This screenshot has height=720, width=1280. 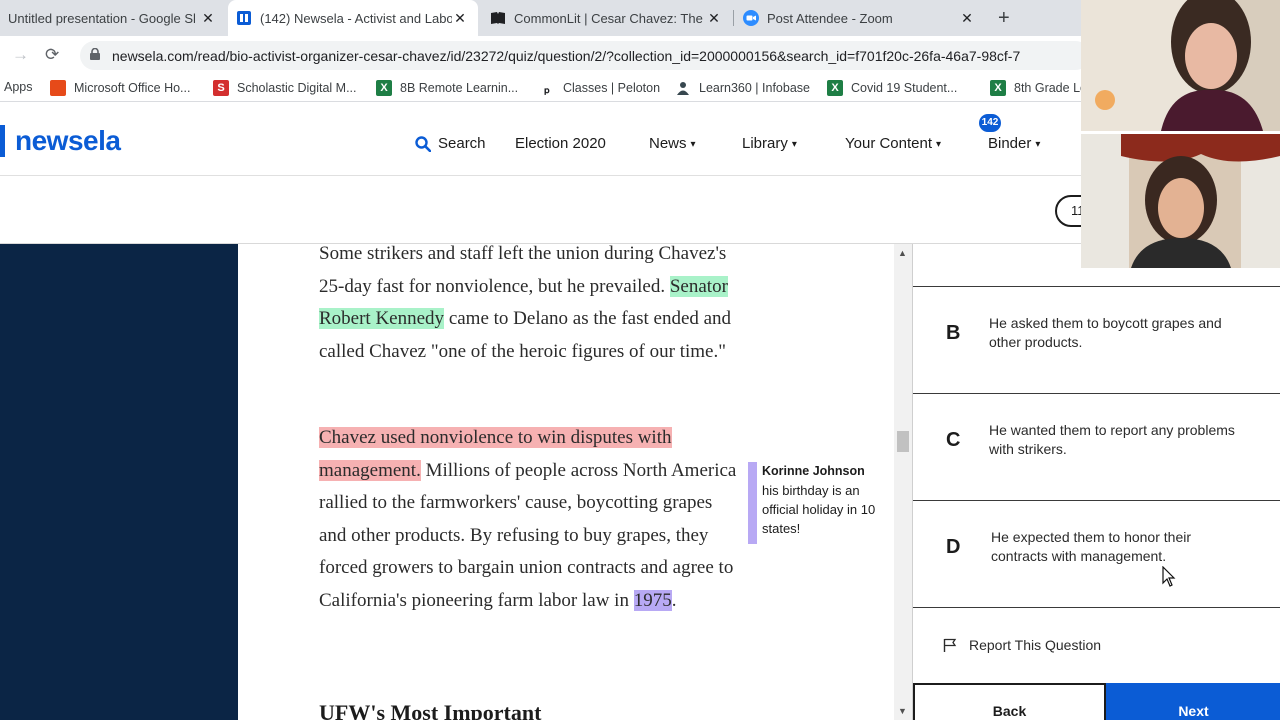 I want to click on nav-your-content: Your Content ▾, so click(x=893, y=143).